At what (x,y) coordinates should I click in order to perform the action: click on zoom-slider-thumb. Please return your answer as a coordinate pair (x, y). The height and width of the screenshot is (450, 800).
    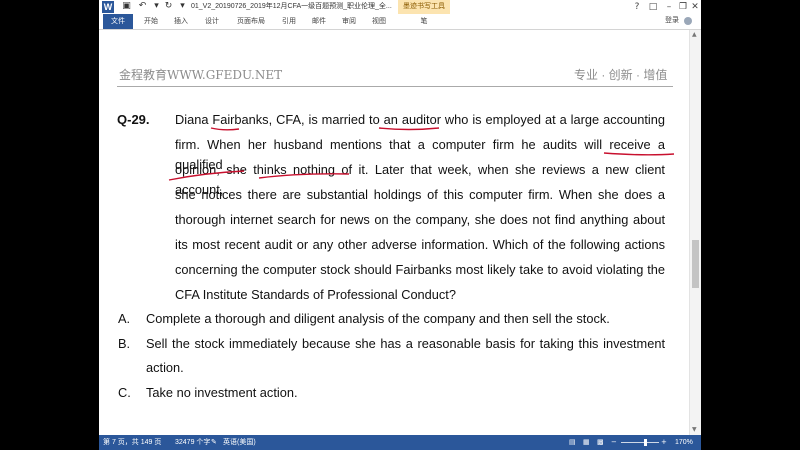
    Looking at the image, I should click on (645, 442).